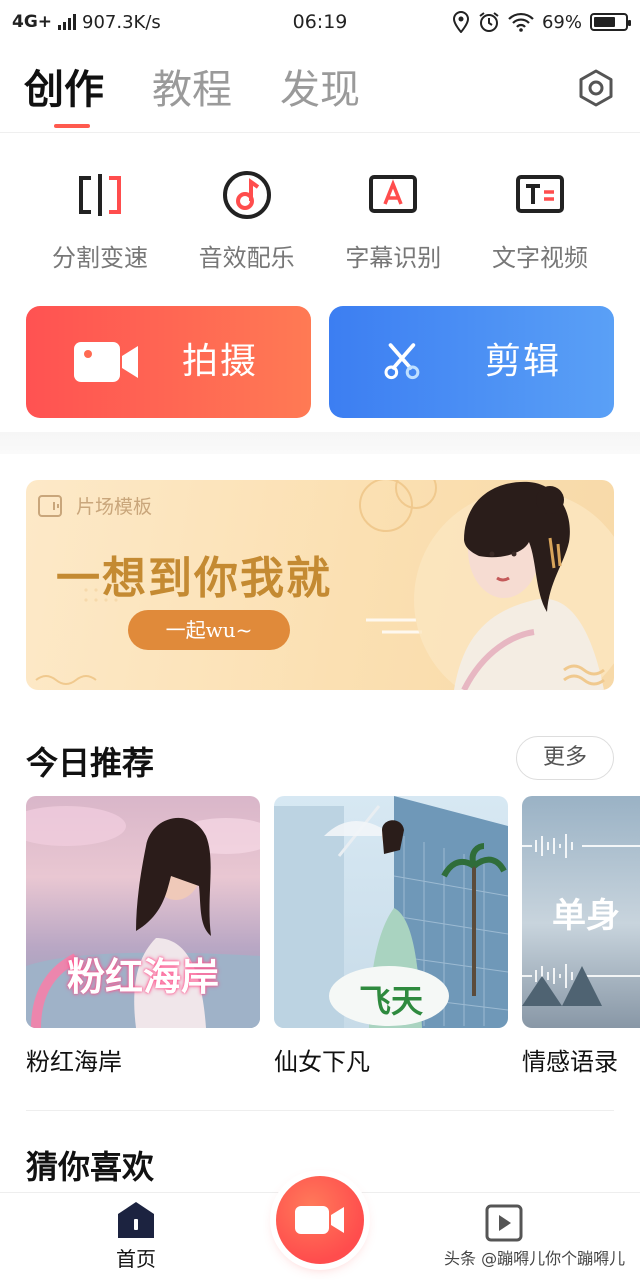 Image resolution: width=640 pixels, height=1280 pixels. I want to click on section-gap, so click(320, 443).